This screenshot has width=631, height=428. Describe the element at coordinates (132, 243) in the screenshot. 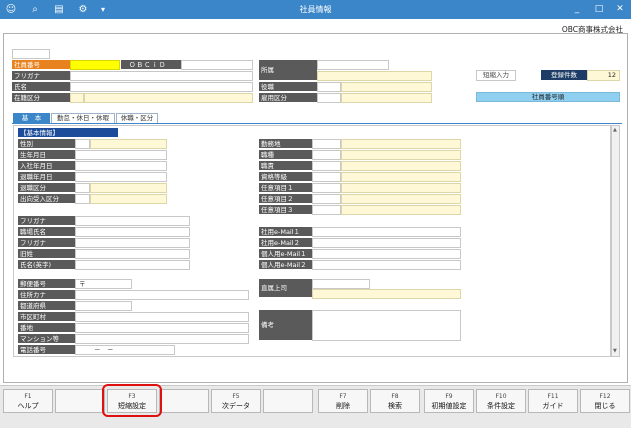

I see `work-furigana-input` at that location.